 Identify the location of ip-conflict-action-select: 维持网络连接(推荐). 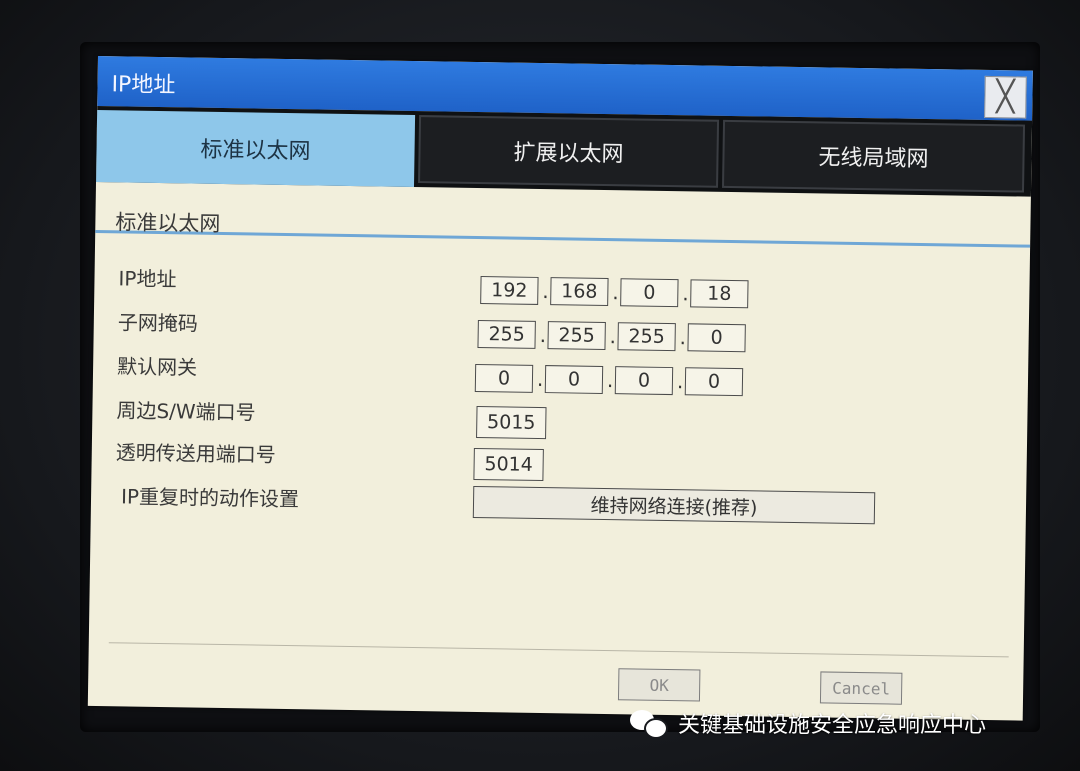
(674, 505).